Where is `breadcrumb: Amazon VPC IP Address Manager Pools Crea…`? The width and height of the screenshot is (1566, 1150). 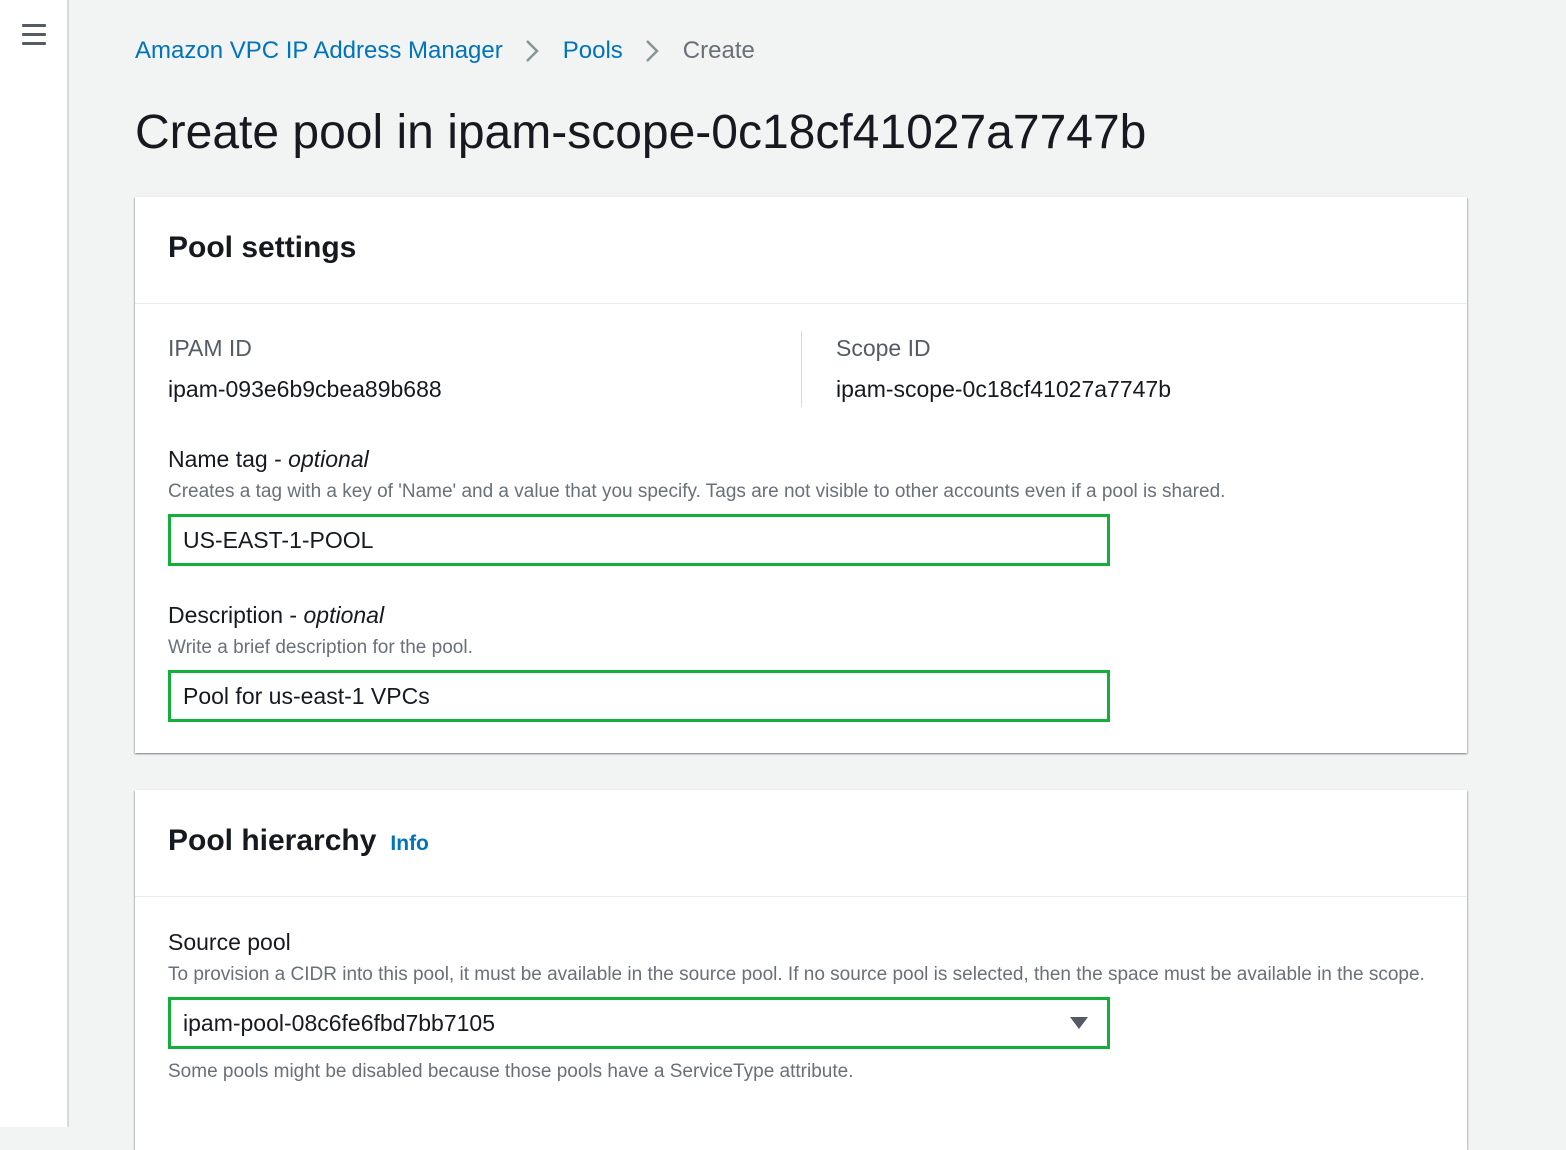
breadcrumb: Amazon VPC IP Address Manager Pools Crea… is located at coordinates (445, 51).